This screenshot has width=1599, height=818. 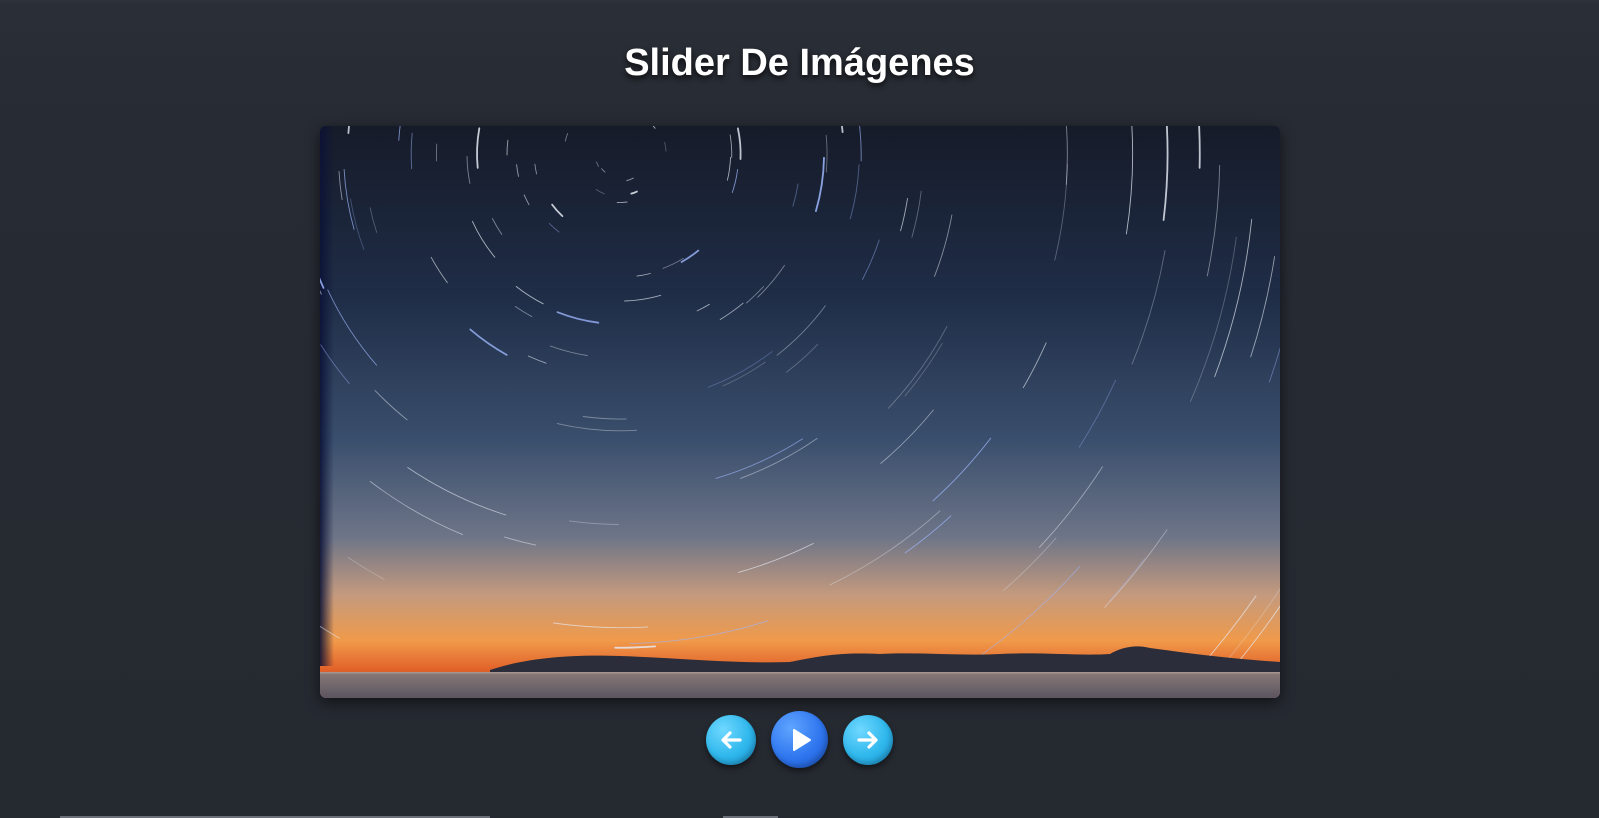 I want to click on arrow-right-icon, so click(x=867, y=739).